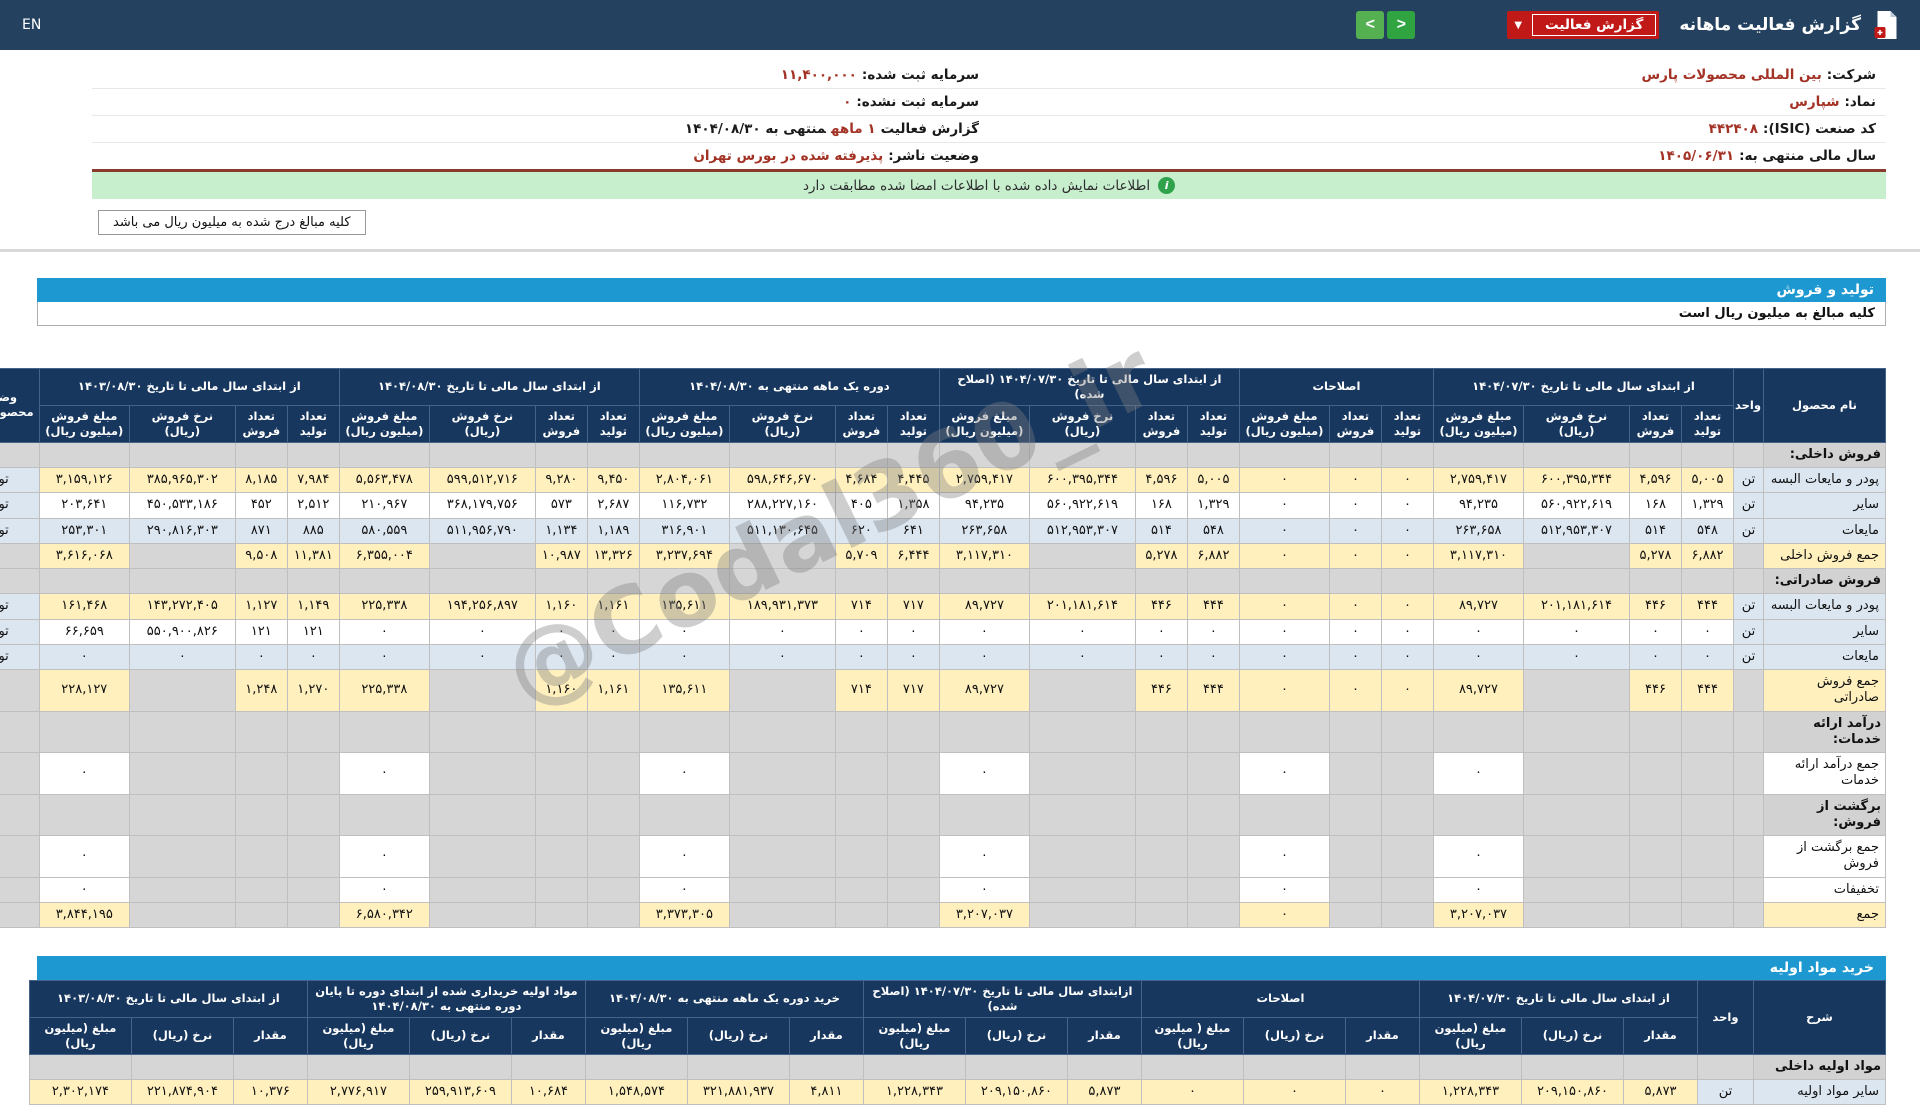 The height and width of the screenshot is (1105, 1920). I want to click on report-type-dropdown: گزارش فعالیت ▼, so click(1583, 25).